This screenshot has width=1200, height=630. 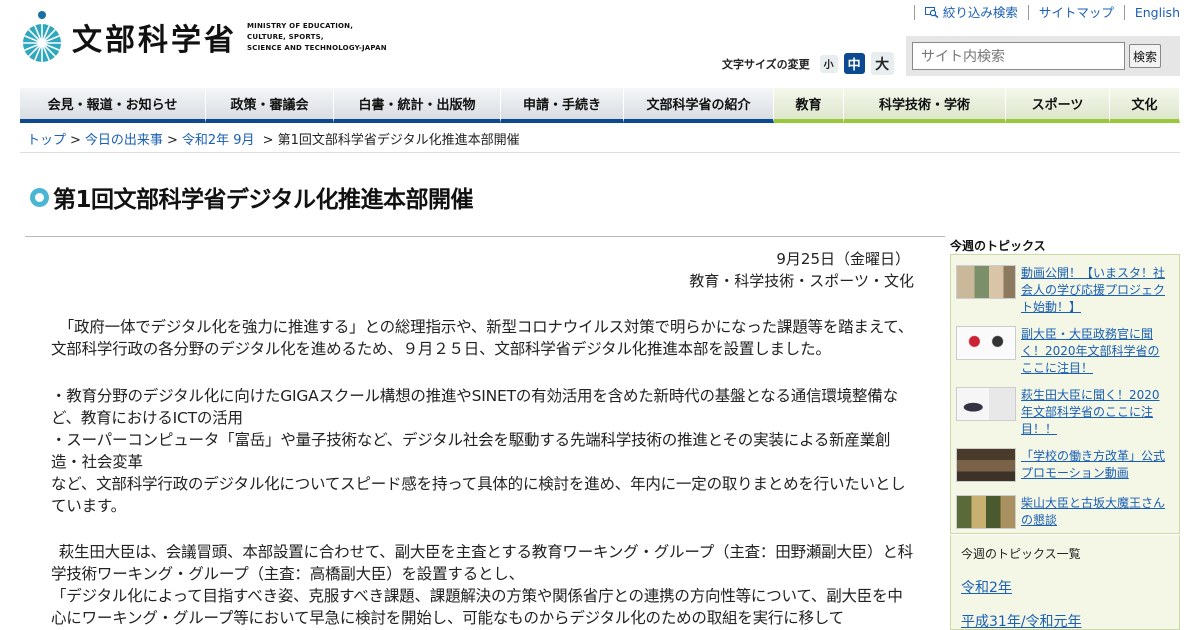 I want to click on nav-item-applications: 申請・手続き, so click(x=562, y=105).